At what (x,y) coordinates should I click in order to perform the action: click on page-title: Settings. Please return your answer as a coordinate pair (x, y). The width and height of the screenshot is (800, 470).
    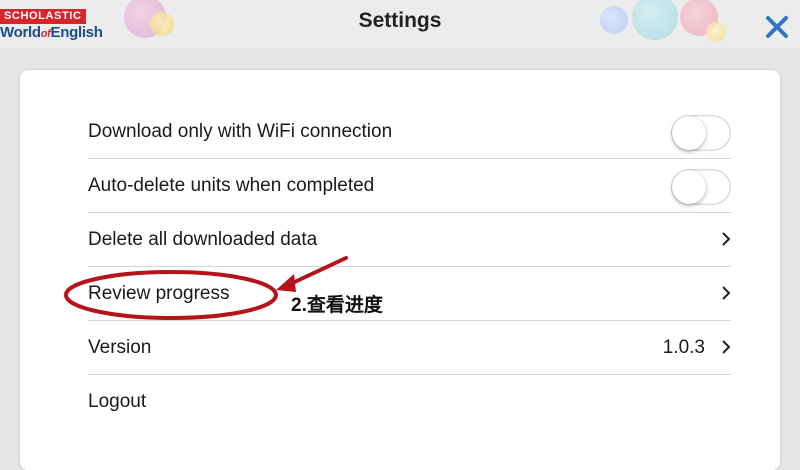
    Looking at the image, I should click on (400, 20).